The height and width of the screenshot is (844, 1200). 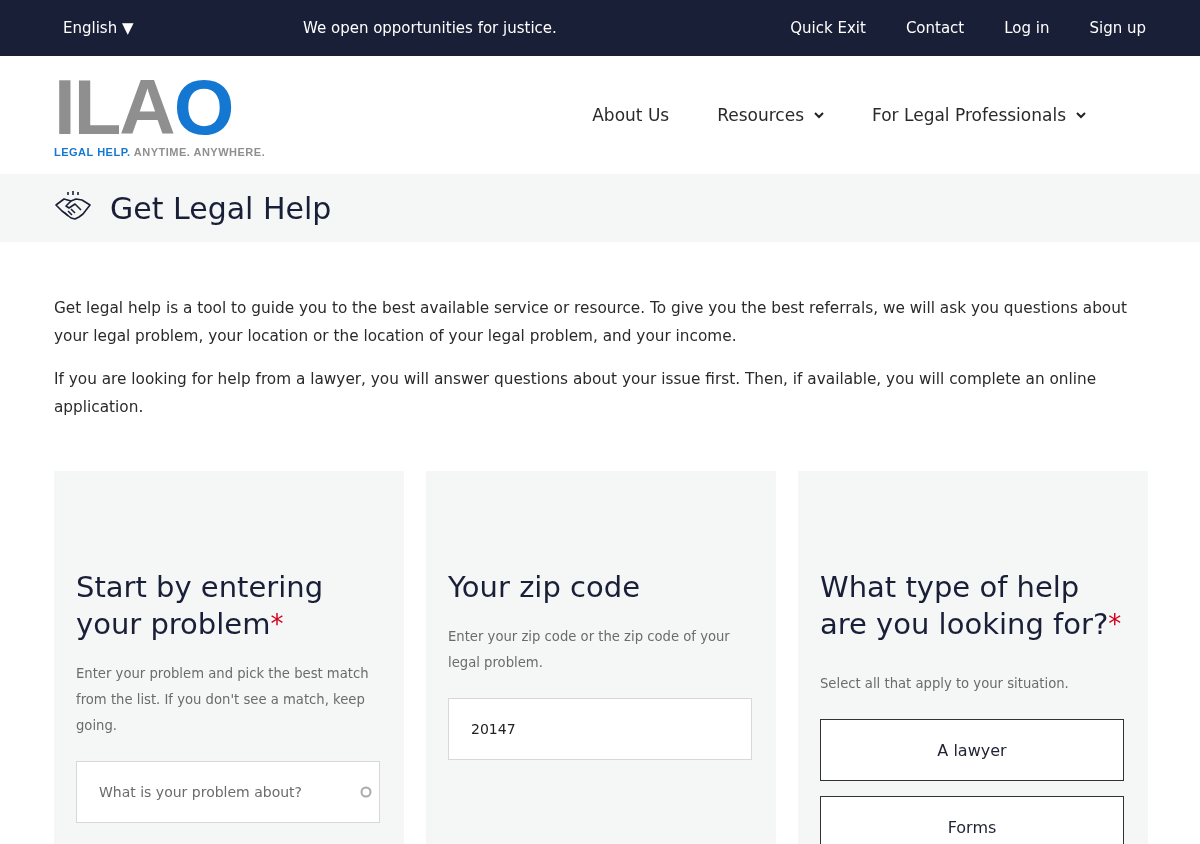 I want to click on top-link: Sign up, so click(x=1117, y=28).